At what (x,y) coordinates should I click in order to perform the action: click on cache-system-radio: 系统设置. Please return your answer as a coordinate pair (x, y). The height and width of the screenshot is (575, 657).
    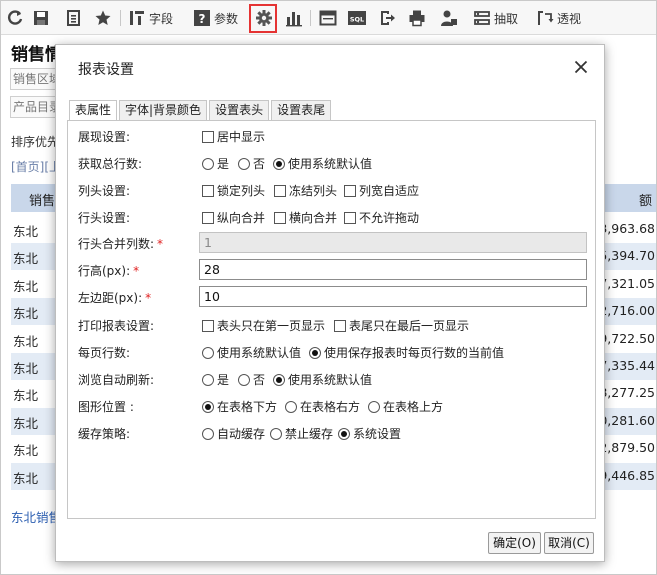
    Looking at the image, I should click on (369, 433).